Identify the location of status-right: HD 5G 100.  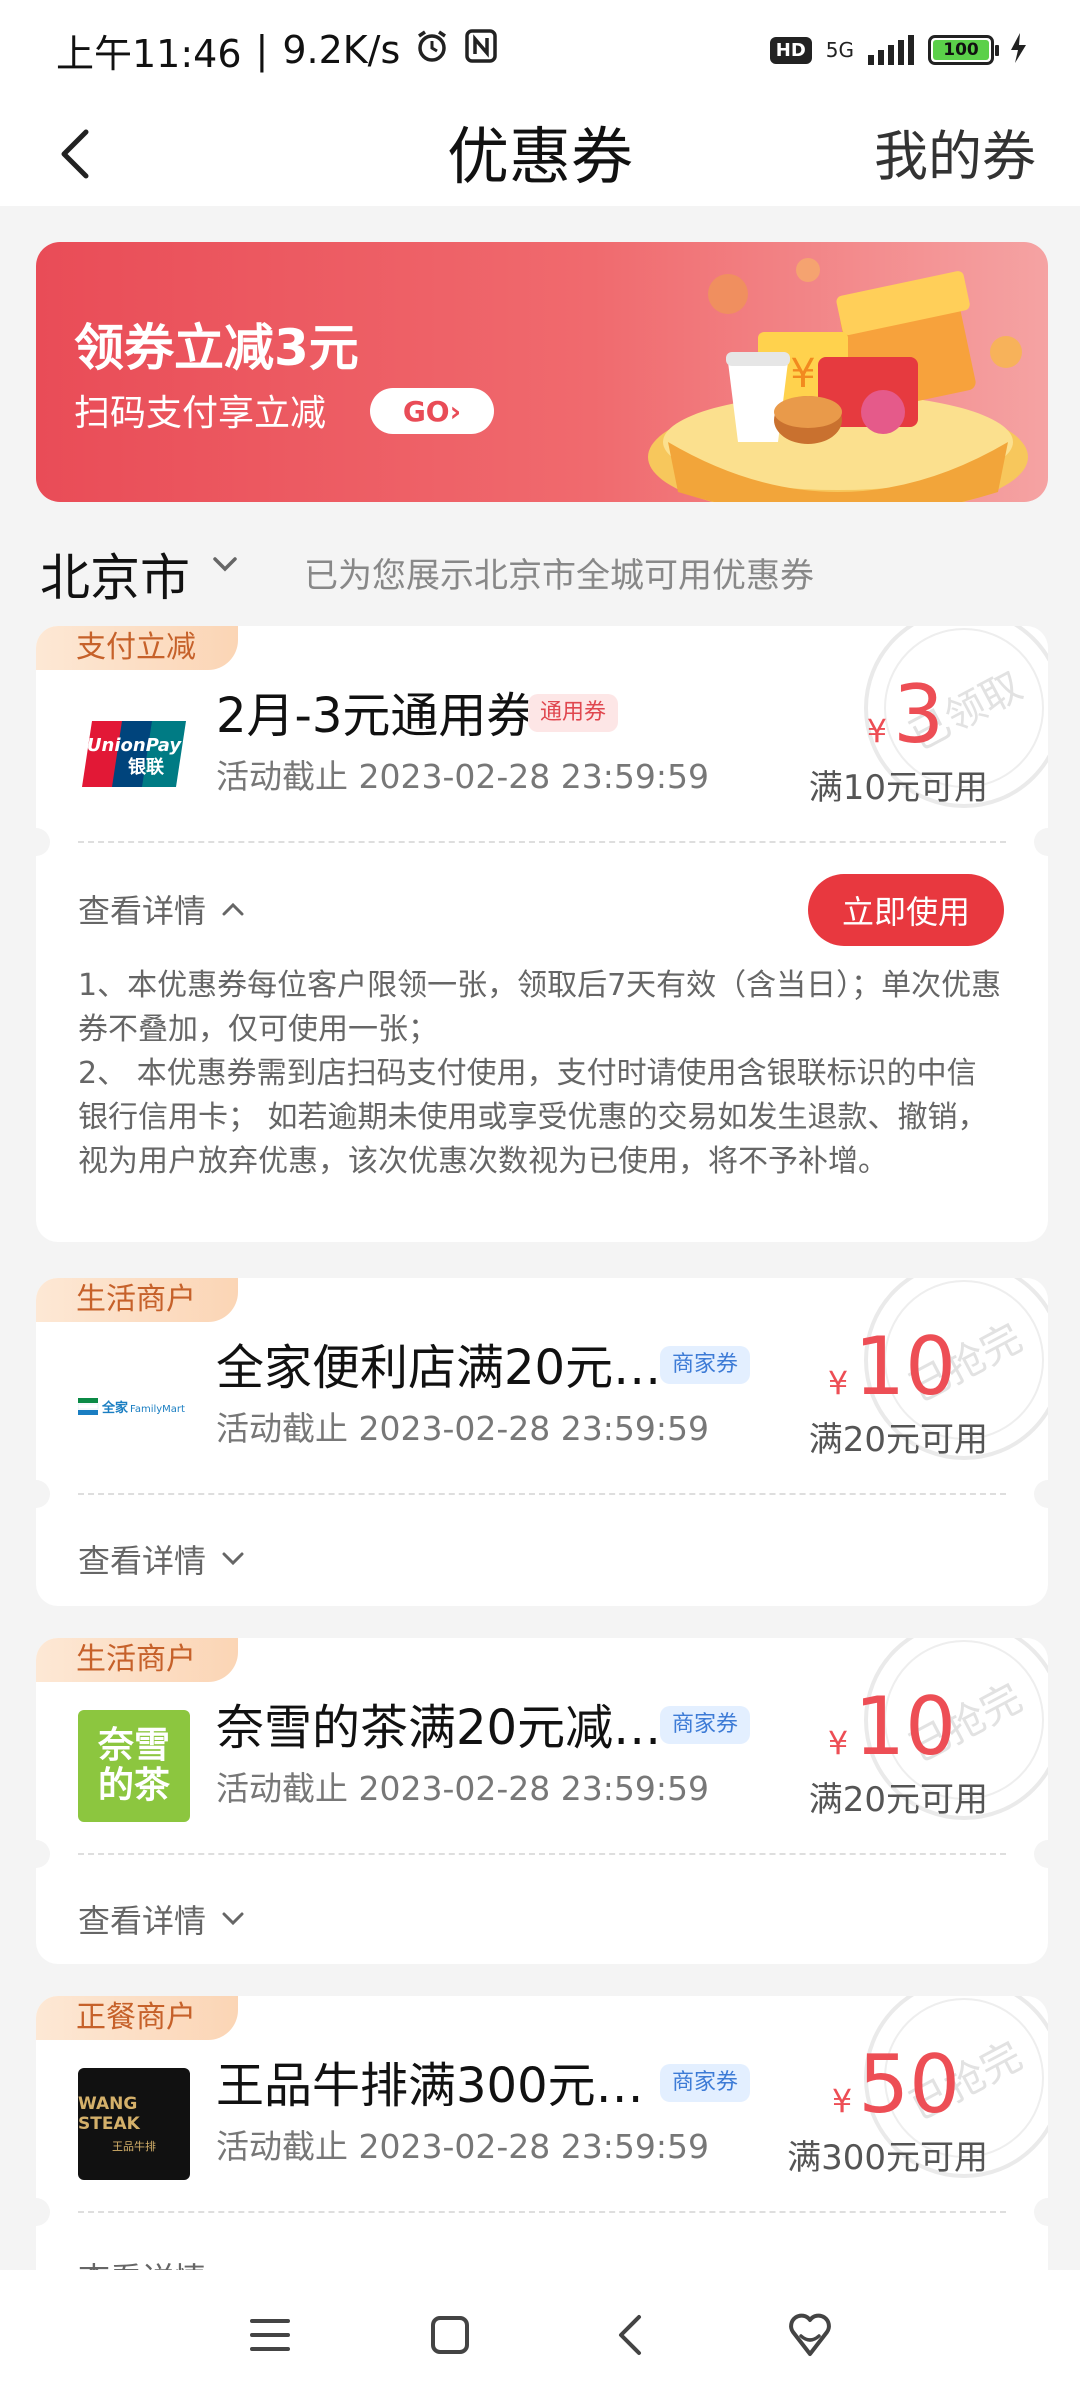
(898, 50).